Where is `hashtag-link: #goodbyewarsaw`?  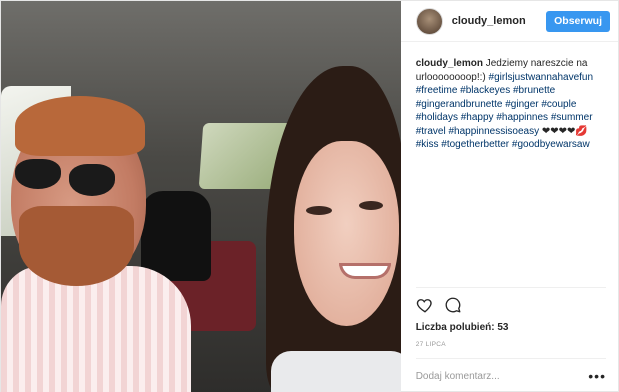 hashtag-link: #goodbyewarsaw is located at coordinates (551, 144).